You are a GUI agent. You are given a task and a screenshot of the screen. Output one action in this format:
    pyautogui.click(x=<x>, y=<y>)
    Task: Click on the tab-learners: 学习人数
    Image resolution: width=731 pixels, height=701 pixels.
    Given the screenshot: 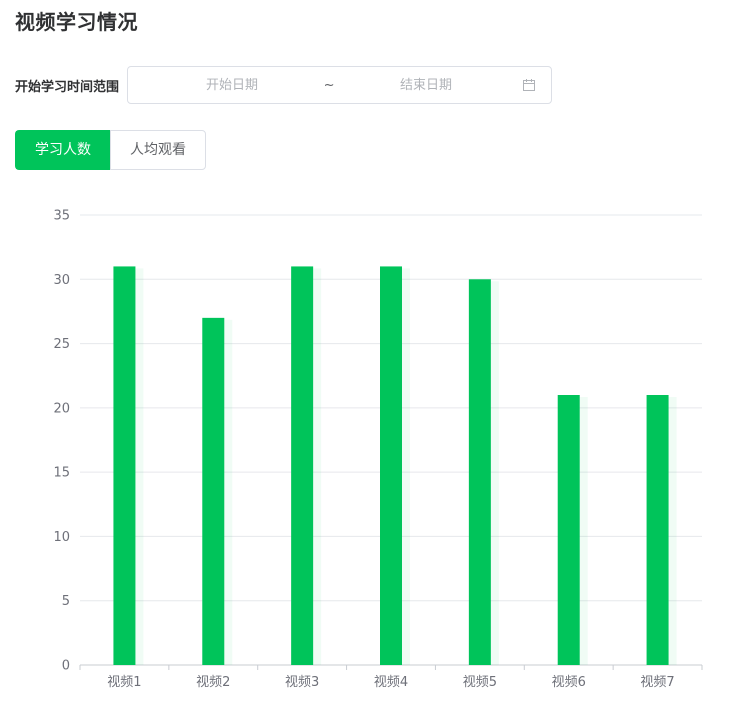 What is the action you would take?
    pyautogui.click(x=62, y=150)
    